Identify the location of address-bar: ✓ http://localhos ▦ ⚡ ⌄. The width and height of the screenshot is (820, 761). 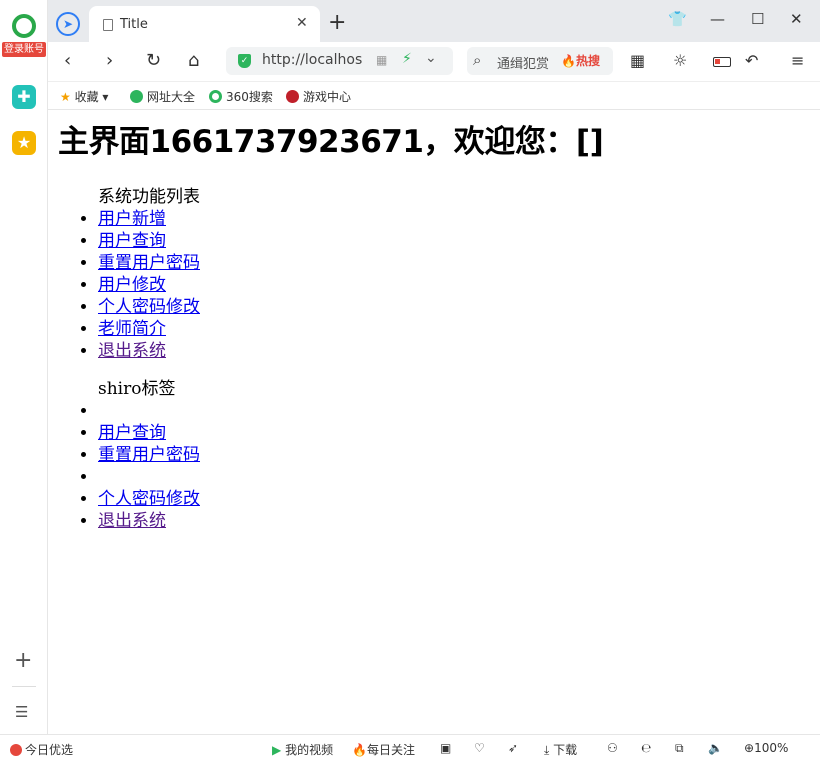
(339, 61).